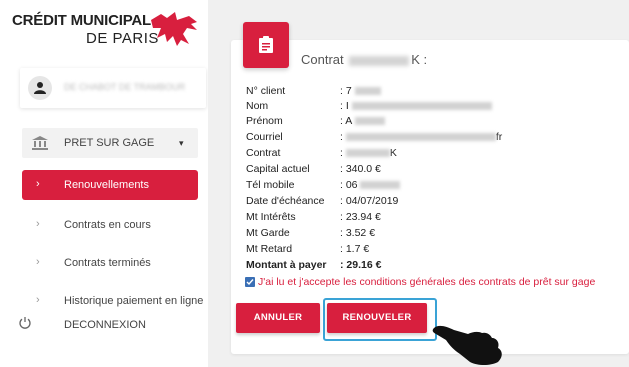 The width and height of the screenshot is (629, 367). Describe the element at coordinates (370, 185) in the screenshot. I see `detail-value: : 06` at that location.